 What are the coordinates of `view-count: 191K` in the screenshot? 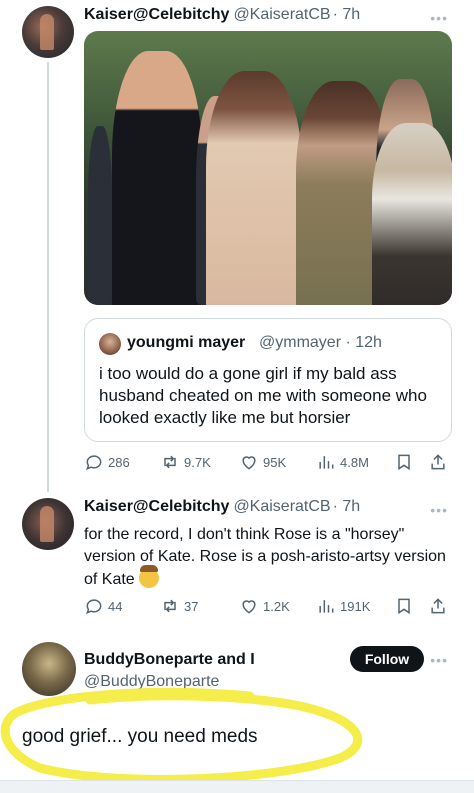 It's located at (355, 606).